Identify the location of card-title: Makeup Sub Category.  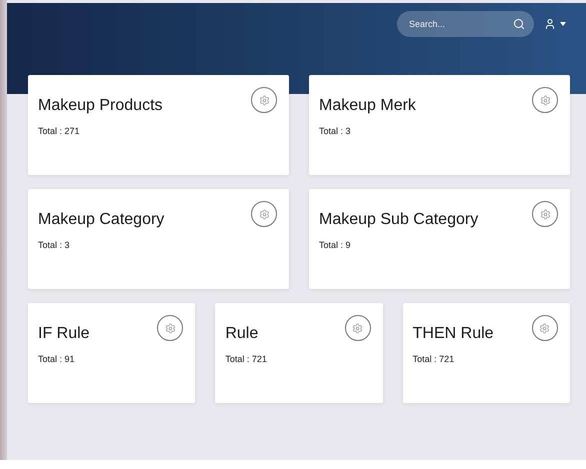
(398, 220).